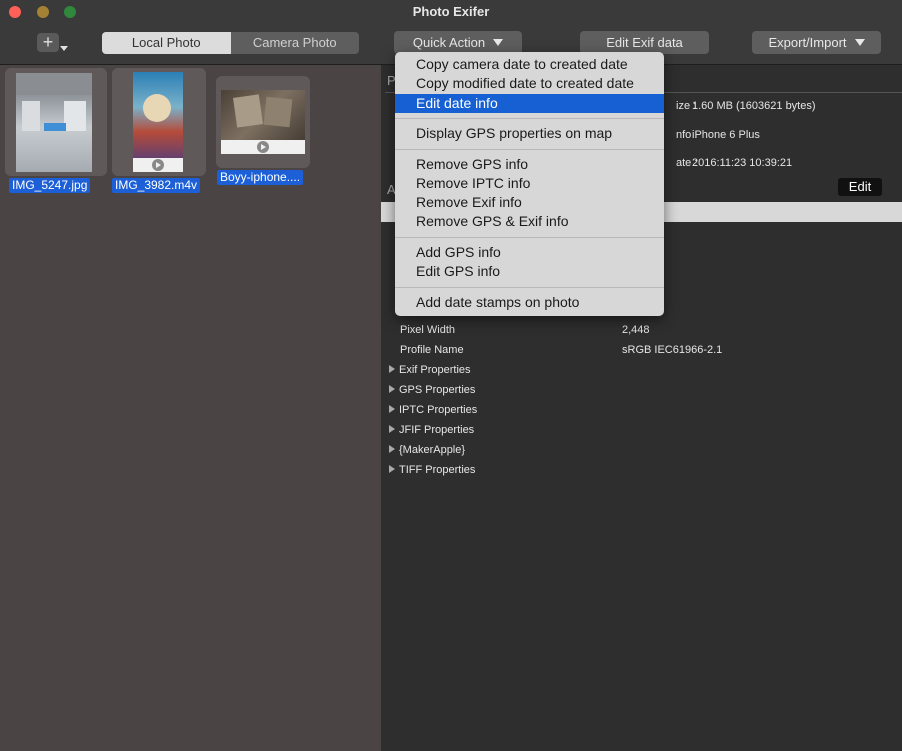 Image resolution: width=902 pixels, height=751 pixels. Describe the element at coordinates (529, 271) in the screenshot. I see `menu-item-edit-gps: Edit GPS info` at that location.